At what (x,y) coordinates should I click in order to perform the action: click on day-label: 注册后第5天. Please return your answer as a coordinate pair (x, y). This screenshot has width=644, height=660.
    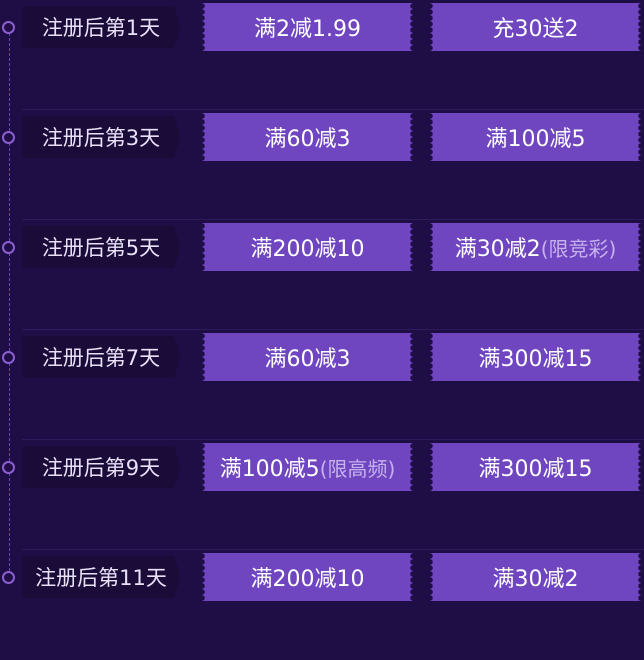
    Looking at the image, I should click on (101, 247).